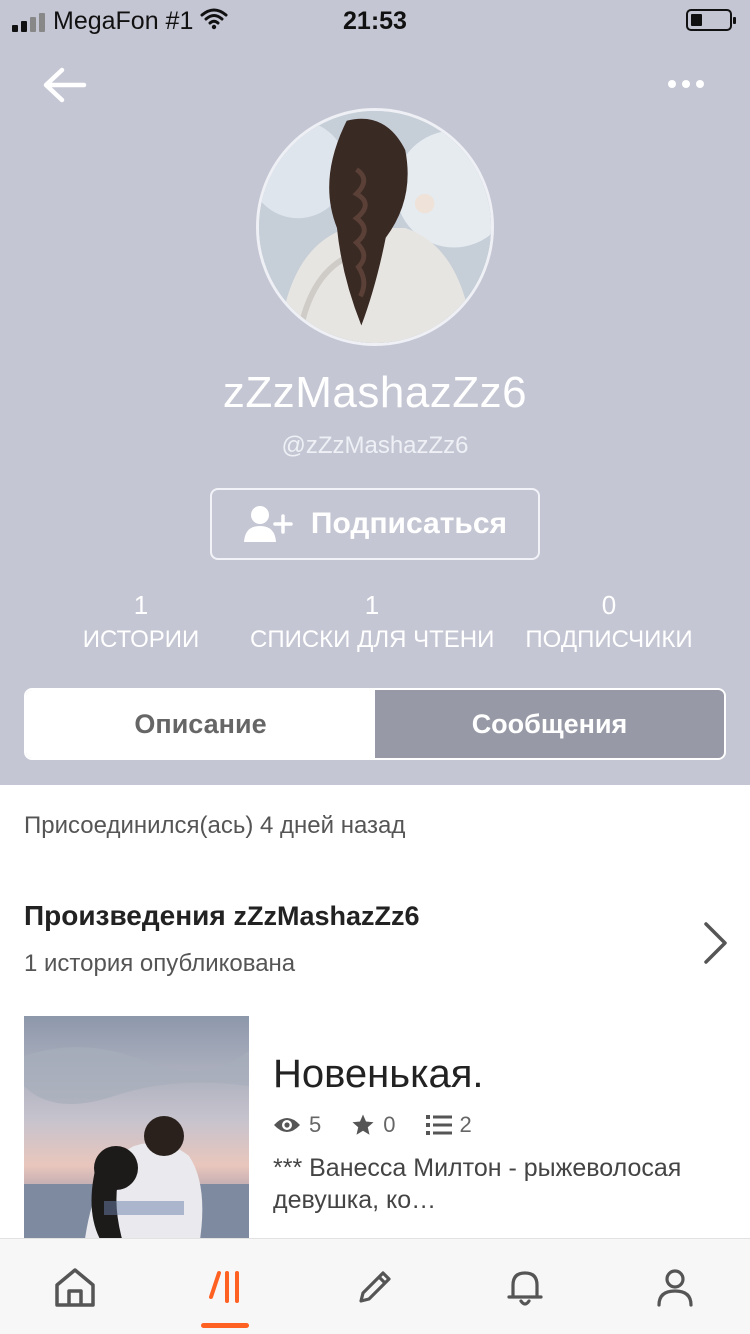 The image size is (750, 1334). I want to click on story-parts: 2, so click(448, 1125).